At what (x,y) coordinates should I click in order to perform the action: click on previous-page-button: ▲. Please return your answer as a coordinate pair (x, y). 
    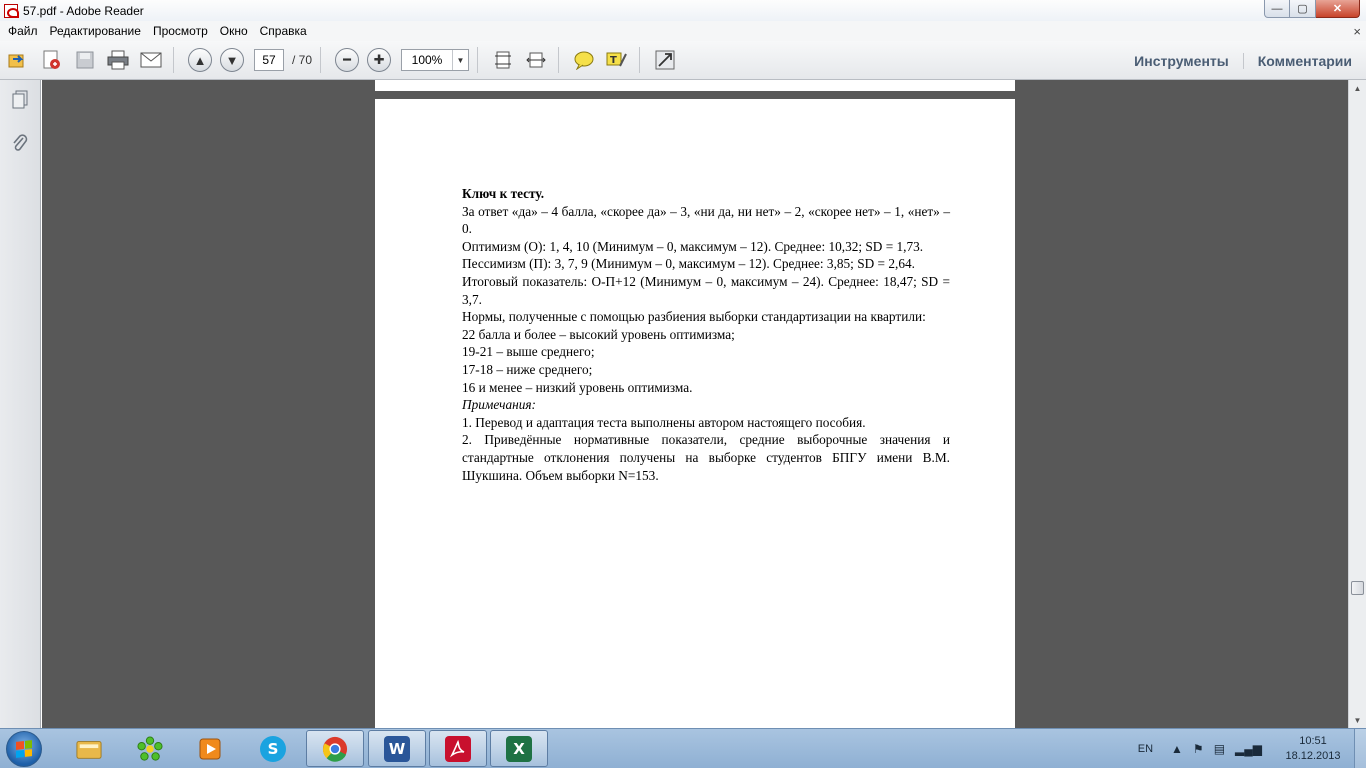
    Looking at the image, I should click on (200, 60).